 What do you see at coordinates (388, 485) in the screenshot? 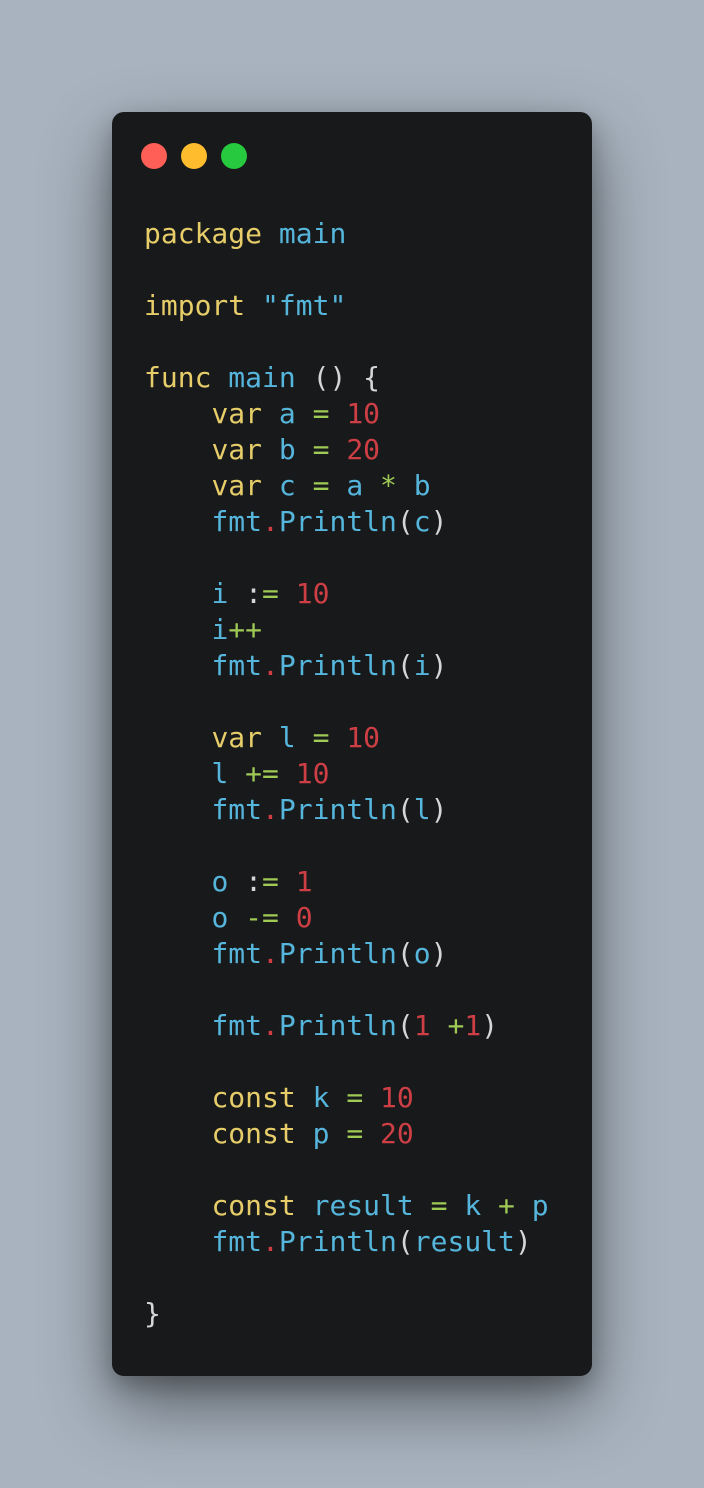
I see `code-token: *` at bounding box center [388, 485].